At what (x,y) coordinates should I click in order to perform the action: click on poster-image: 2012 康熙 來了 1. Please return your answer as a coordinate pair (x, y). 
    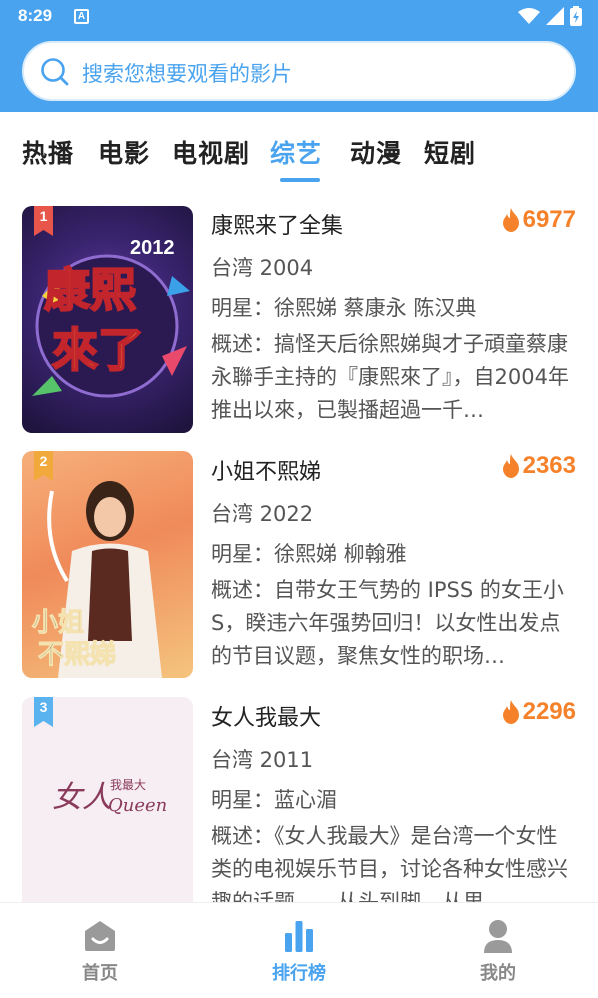
    Looking at the image, I should click on (107, 319).